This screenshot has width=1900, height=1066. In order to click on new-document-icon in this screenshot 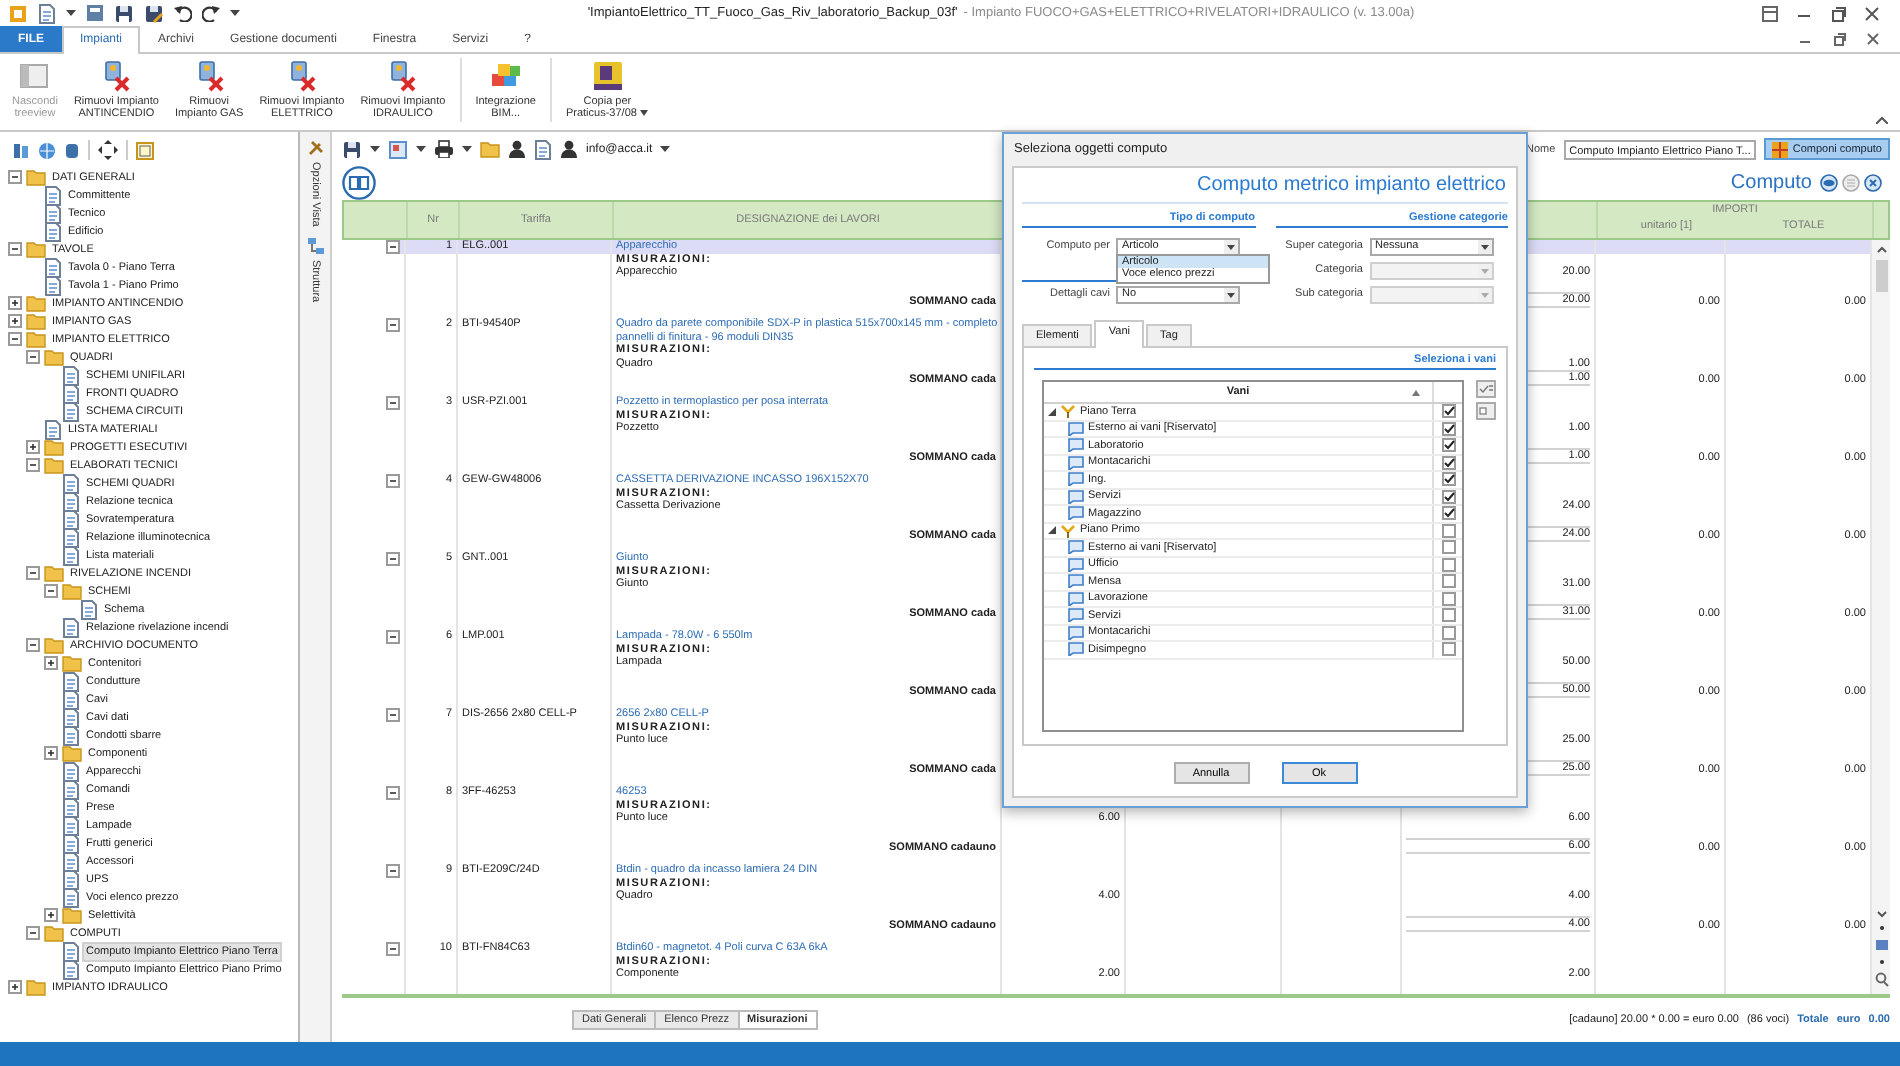, I will do `click(47, 13)`.